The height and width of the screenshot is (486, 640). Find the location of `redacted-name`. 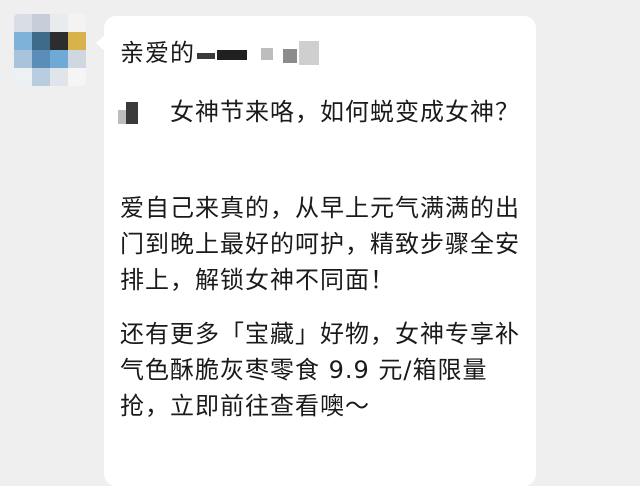

redacted-name is located at coordinates (258, 50).